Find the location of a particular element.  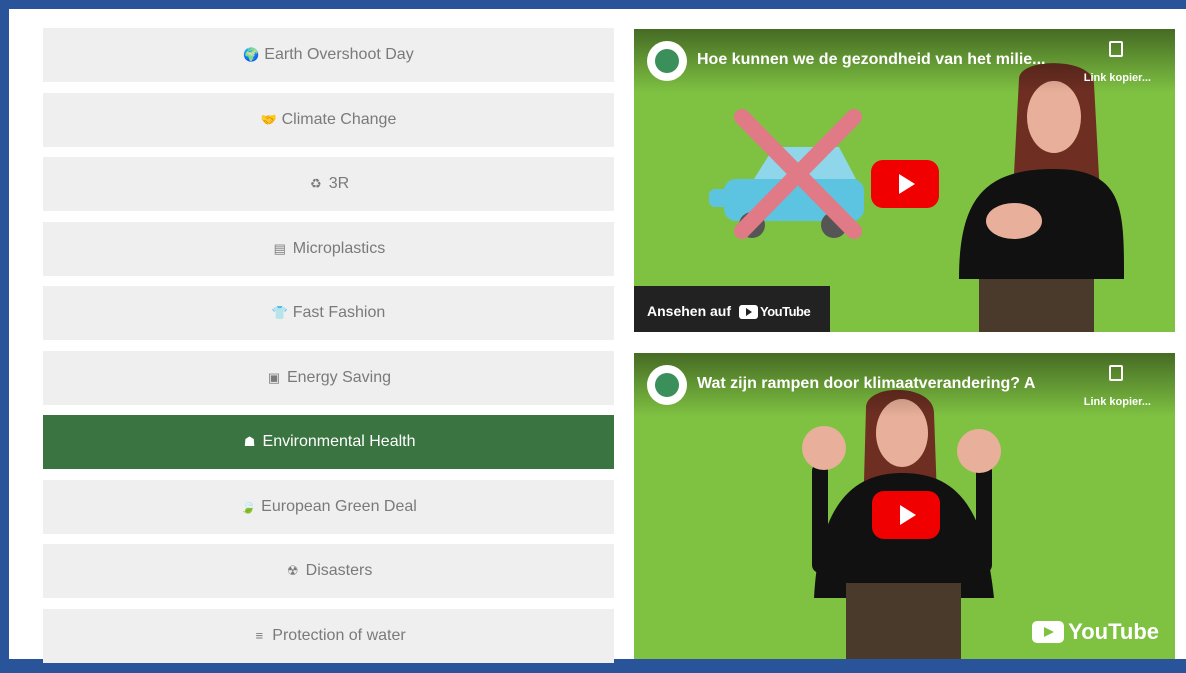

menu-item-climate-change: 🤝 Climate Change is located at coordinates (328, 119).